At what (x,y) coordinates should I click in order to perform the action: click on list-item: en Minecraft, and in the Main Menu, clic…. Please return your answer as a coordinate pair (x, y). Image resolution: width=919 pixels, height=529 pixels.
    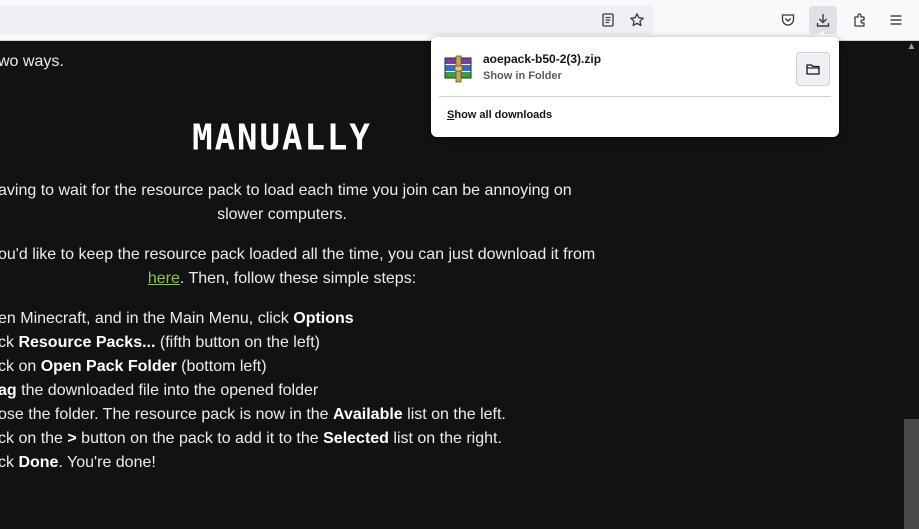
    Looking at the image, I should click on (253, 319).